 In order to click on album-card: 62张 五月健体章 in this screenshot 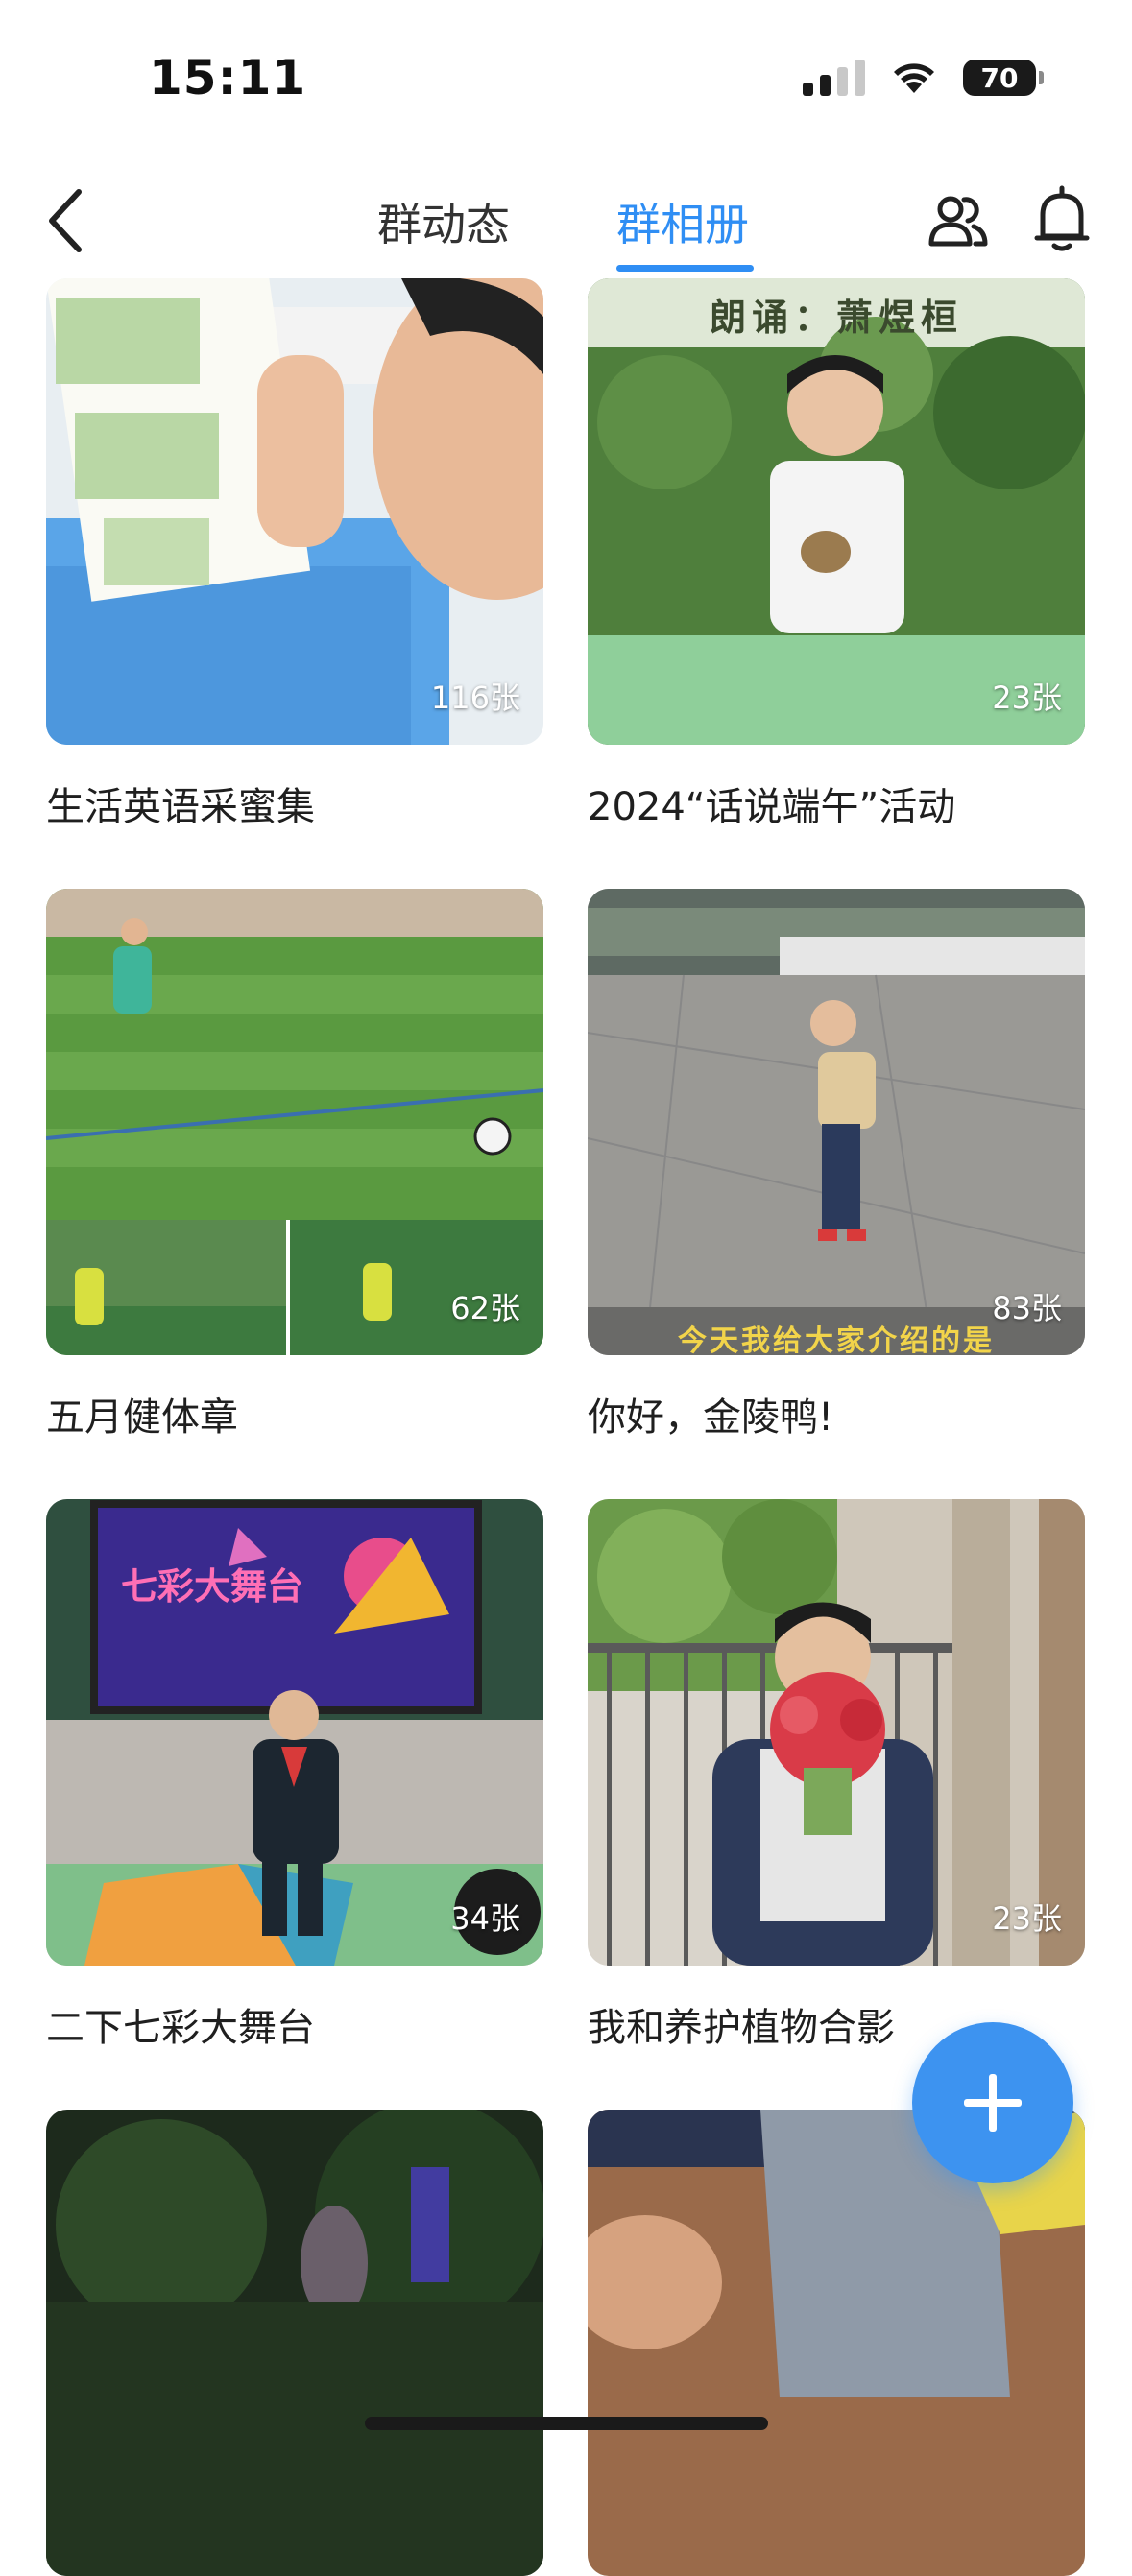, I will do `click(294, 1164)`.